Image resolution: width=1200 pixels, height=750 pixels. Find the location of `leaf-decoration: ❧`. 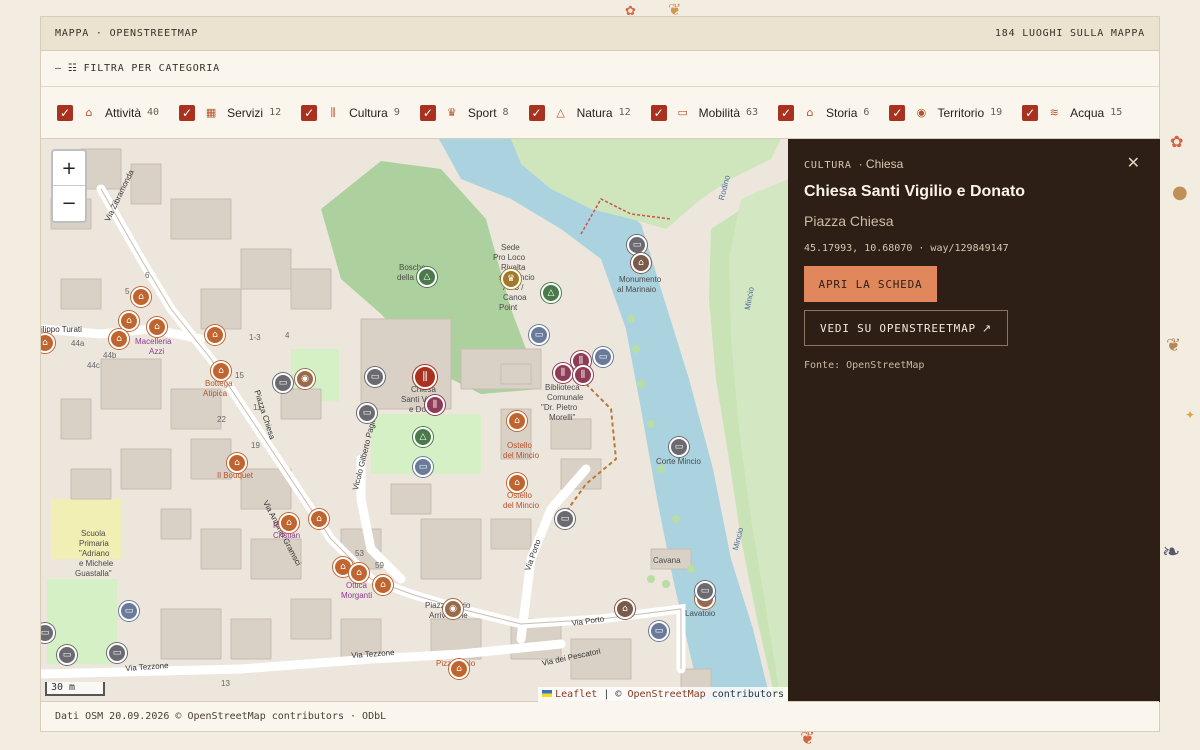

leaf-decoration: ❧ is located at coordinates (1171, 552).